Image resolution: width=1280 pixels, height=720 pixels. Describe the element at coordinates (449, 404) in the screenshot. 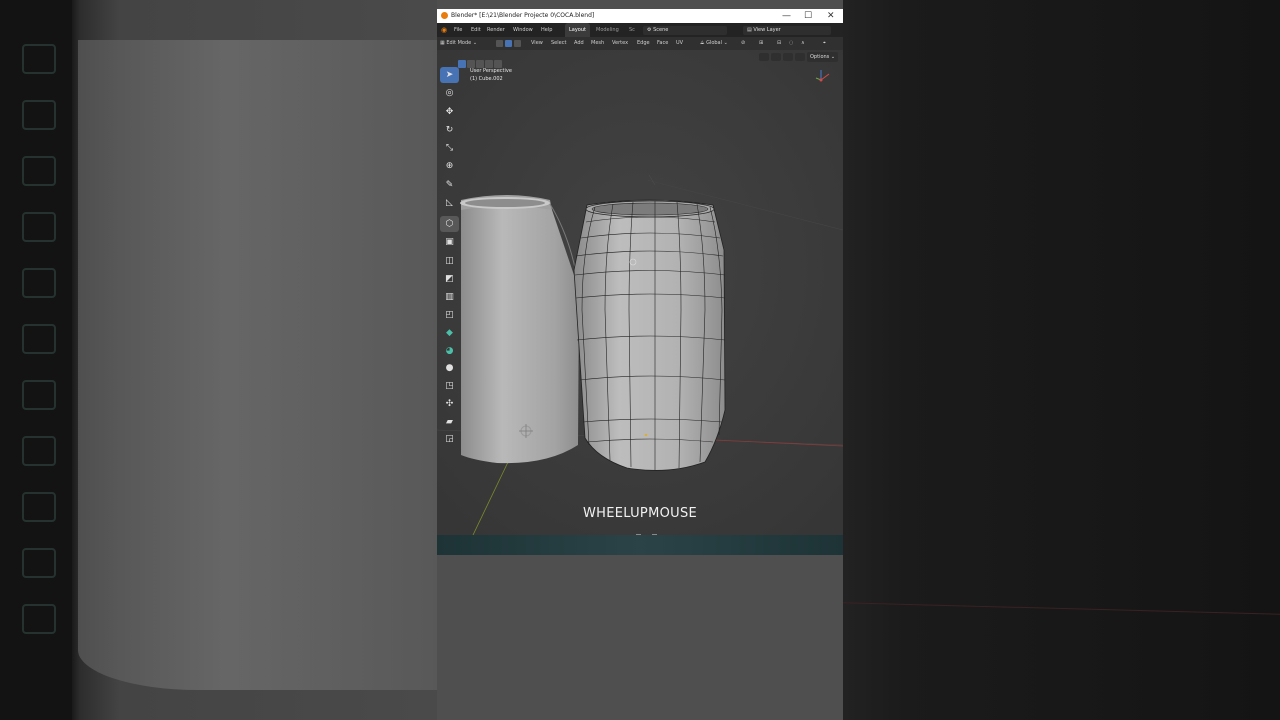

I see `shrink-fatten-icon: ✣` at that location.